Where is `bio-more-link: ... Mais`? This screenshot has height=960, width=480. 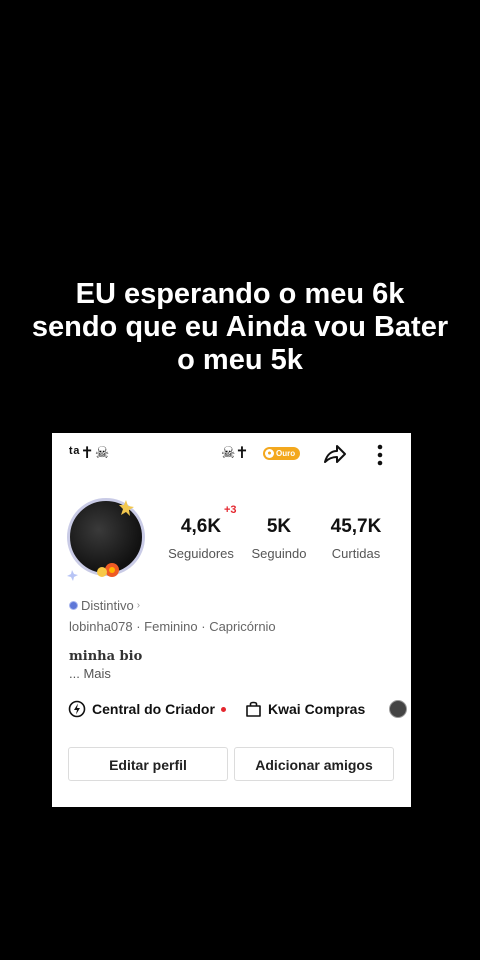
bio-more-link: ... Mais is located at coordinates (90, 673).